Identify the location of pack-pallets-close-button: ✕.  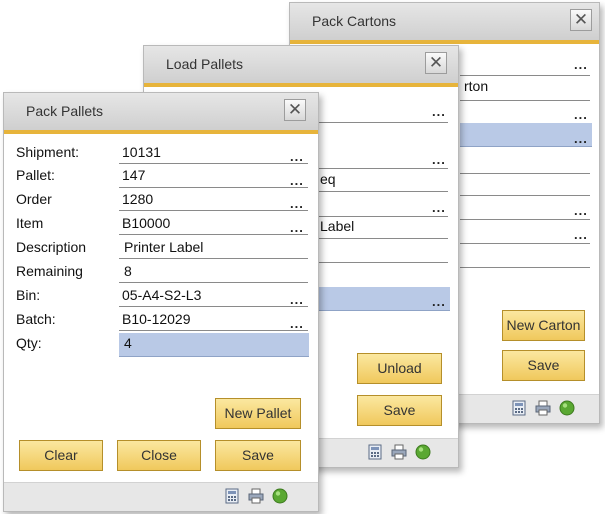
(295, 110).